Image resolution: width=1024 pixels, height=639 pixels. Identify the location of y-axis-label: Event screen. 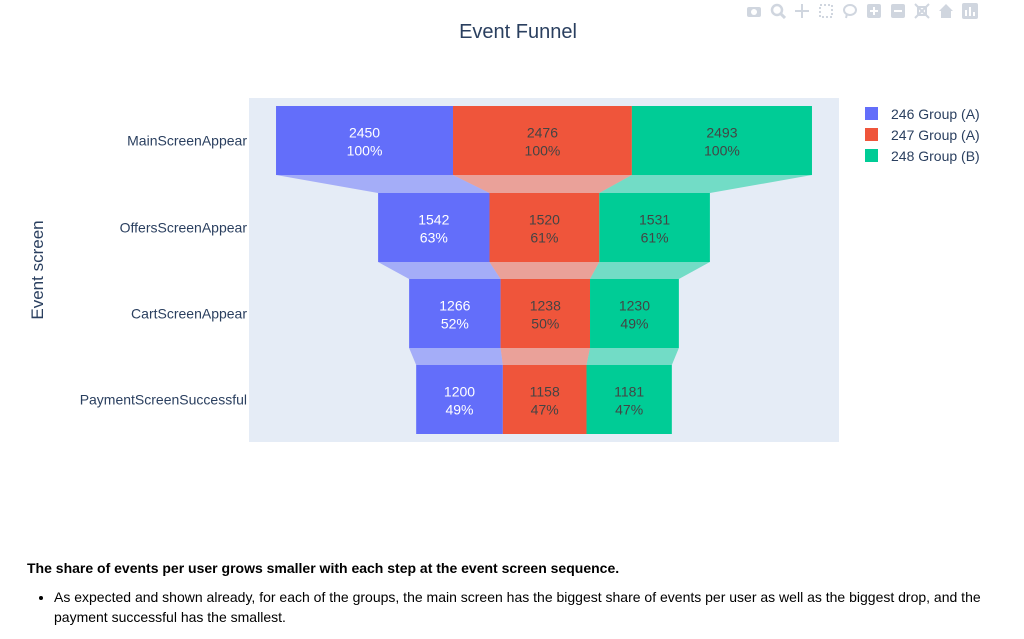
(37, 269).